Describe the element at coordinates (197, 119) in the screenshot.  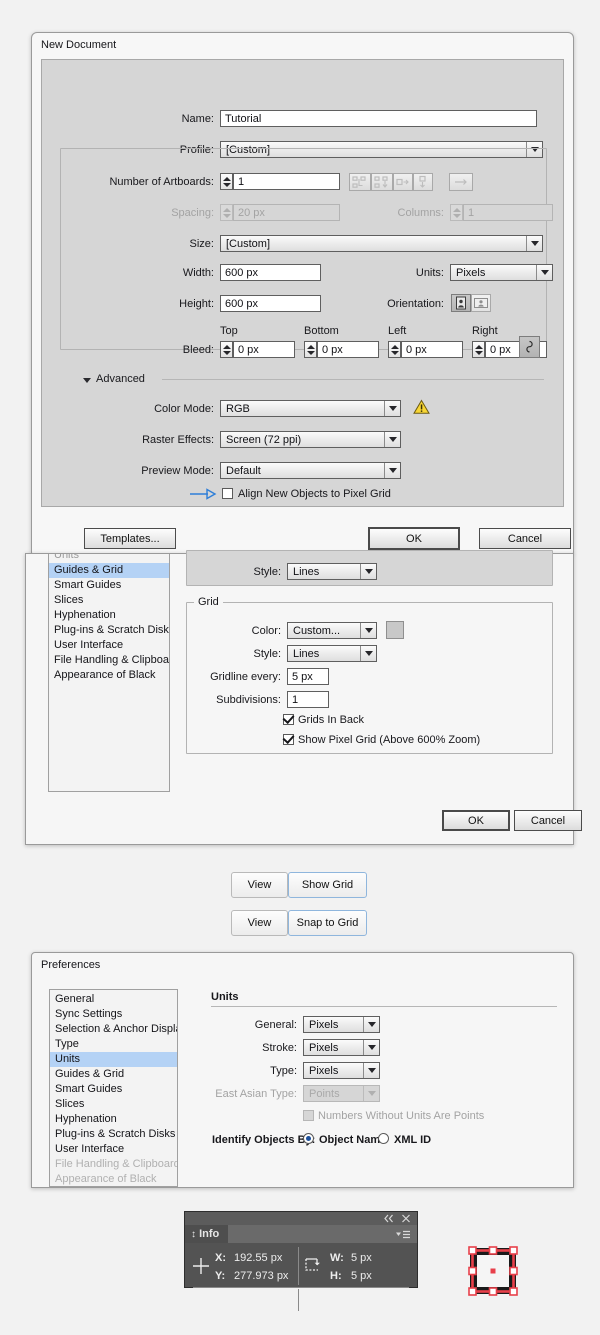
I see `name-label: Name:` at that location.